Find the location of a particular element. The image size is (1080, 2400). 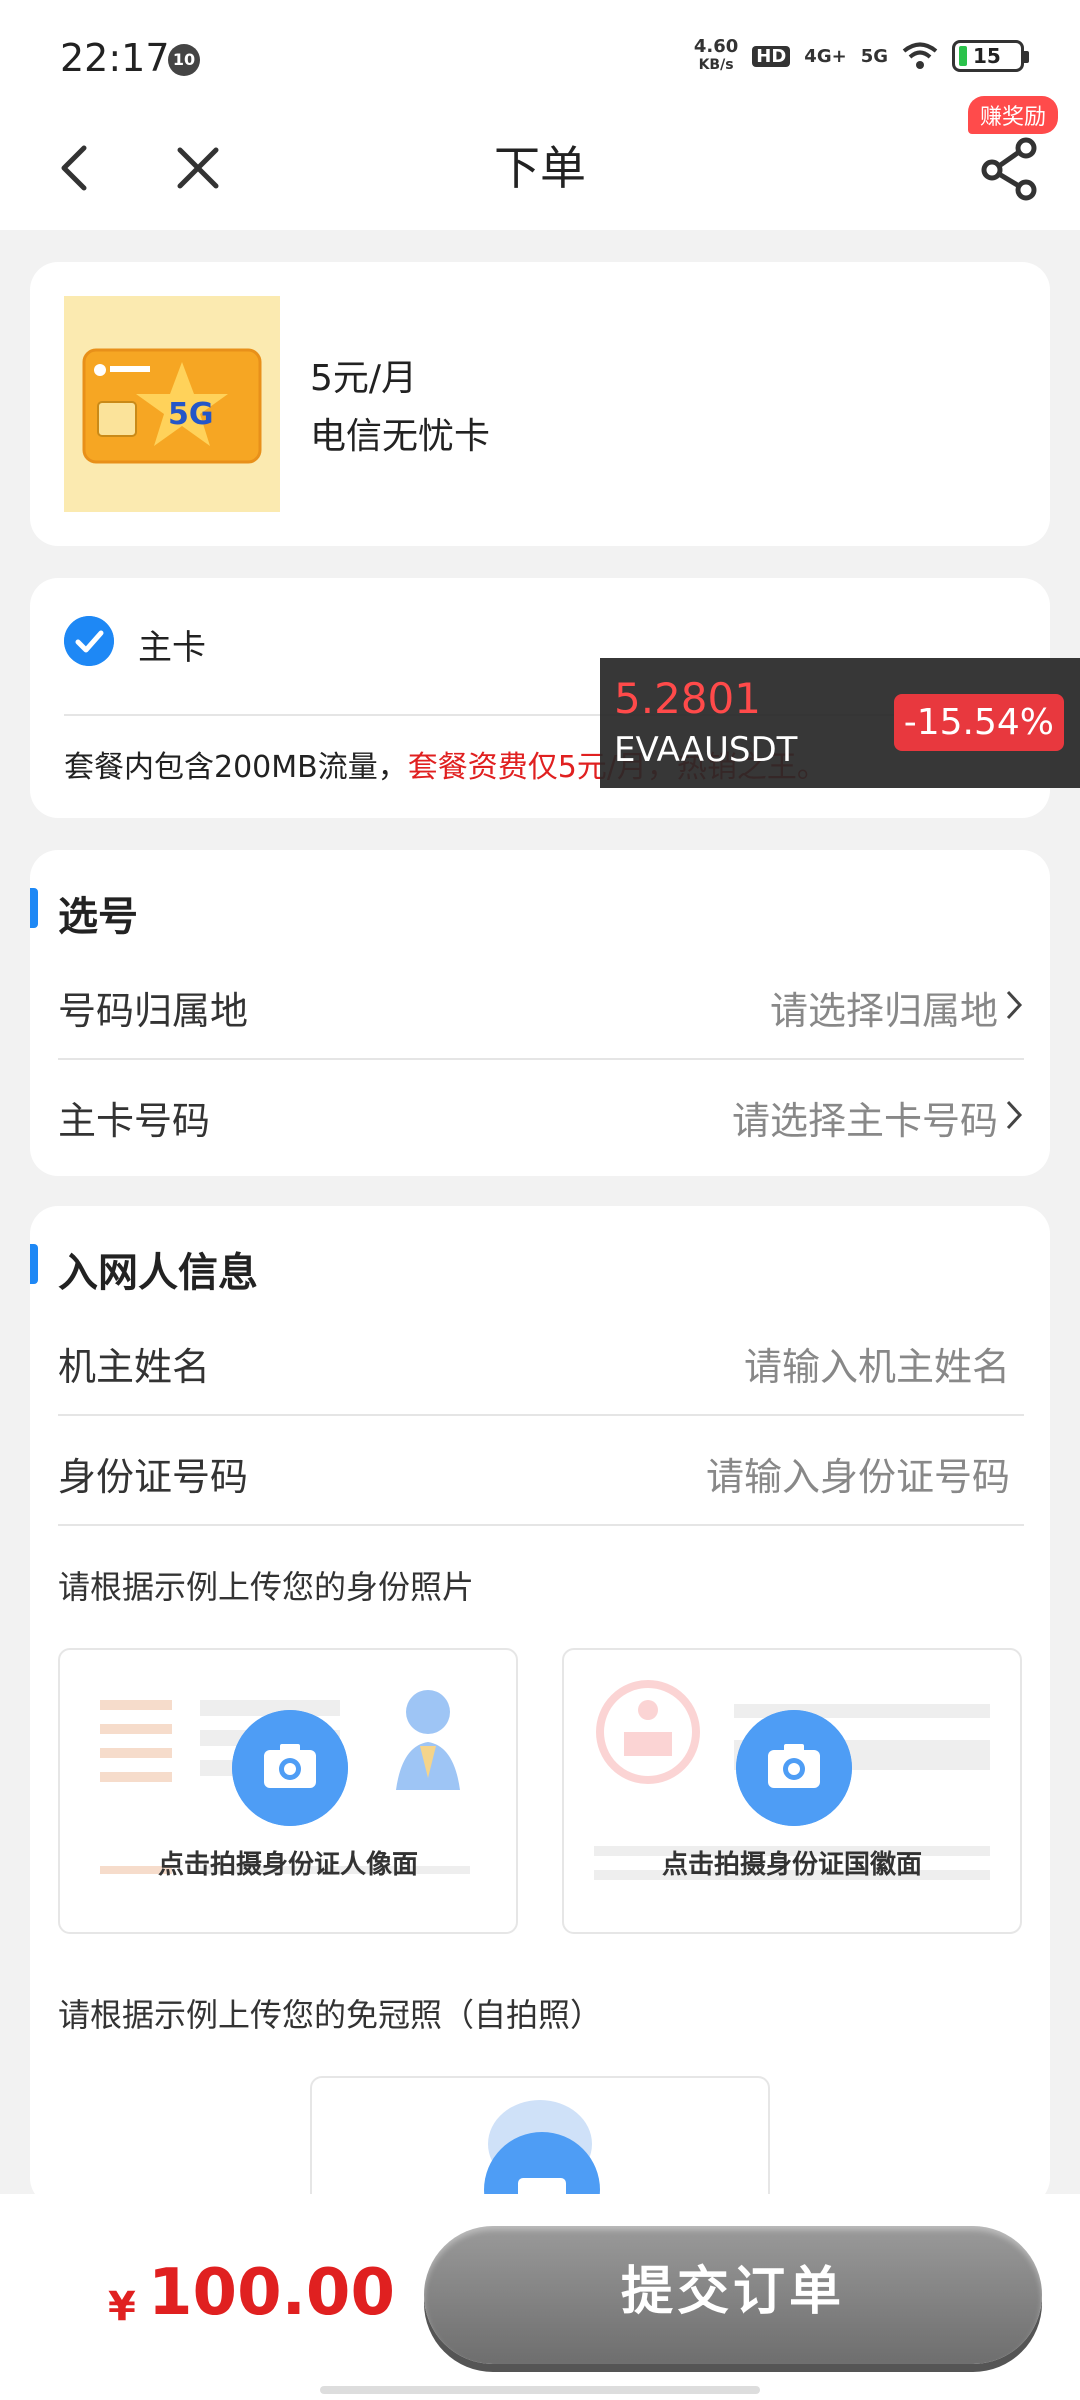

id-photo-hint: 请根据示例上传您的身份照片 is located at coordinates (266, 1587).